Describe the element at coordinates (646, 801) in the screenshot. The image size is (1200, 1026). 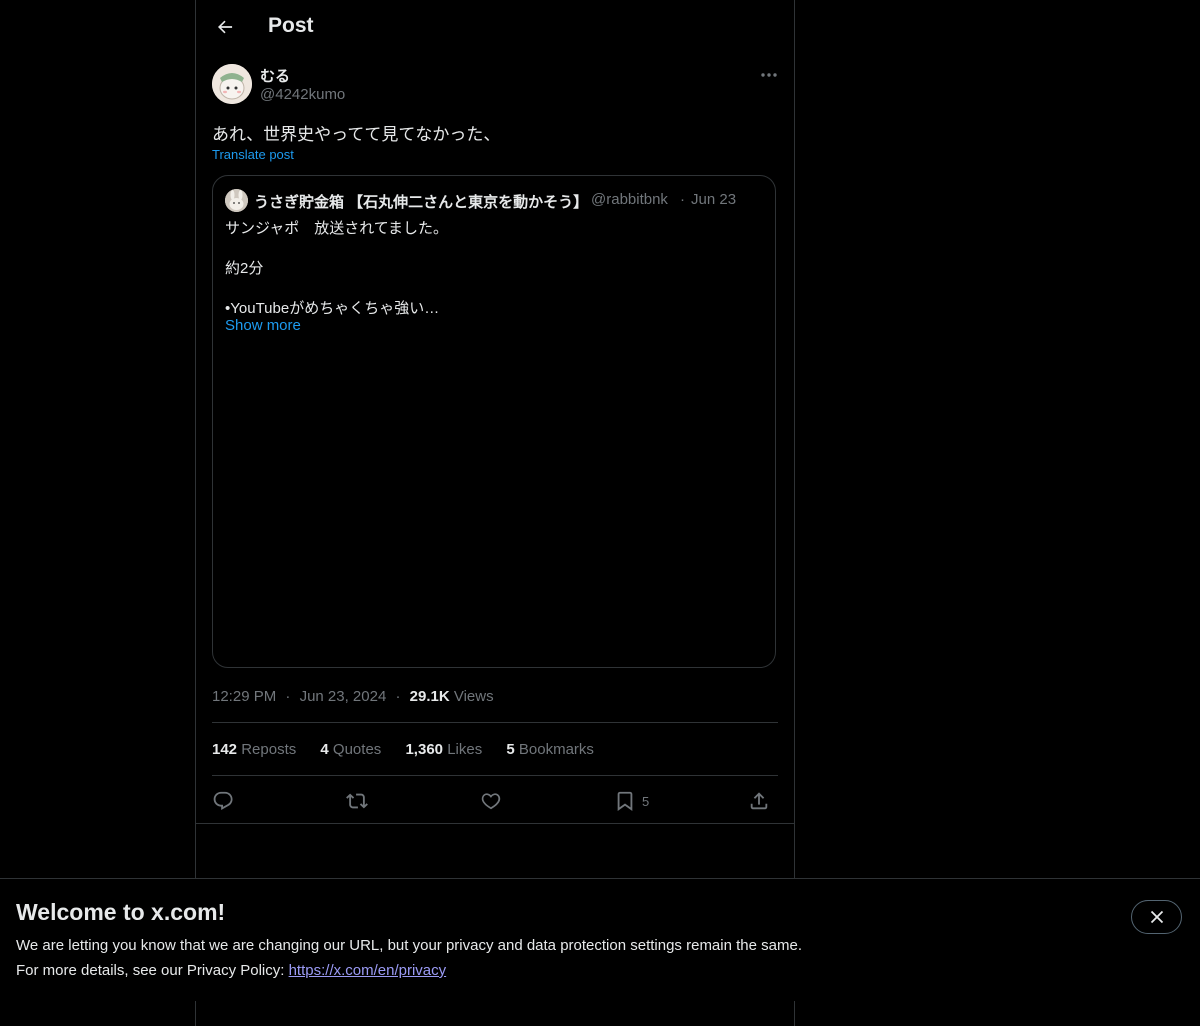
I see `bookmark-count: 5` at that location.